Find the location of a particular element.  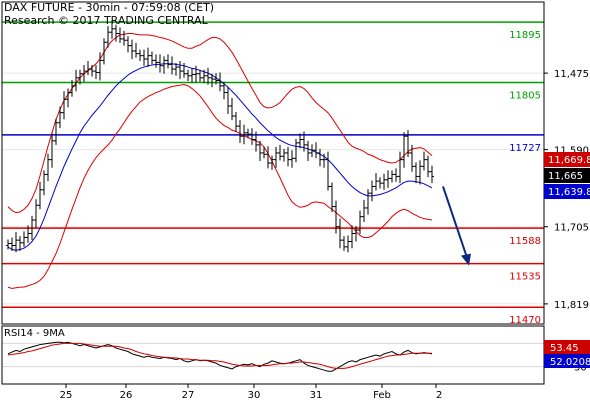

rsi-label: RSI14 - 9MA is located at coordinates (34, 333).